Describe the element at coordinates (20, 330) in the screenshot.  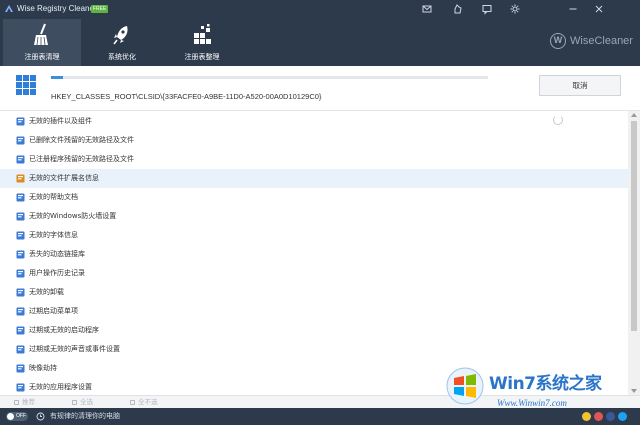
I see `startup-icon` at that location.